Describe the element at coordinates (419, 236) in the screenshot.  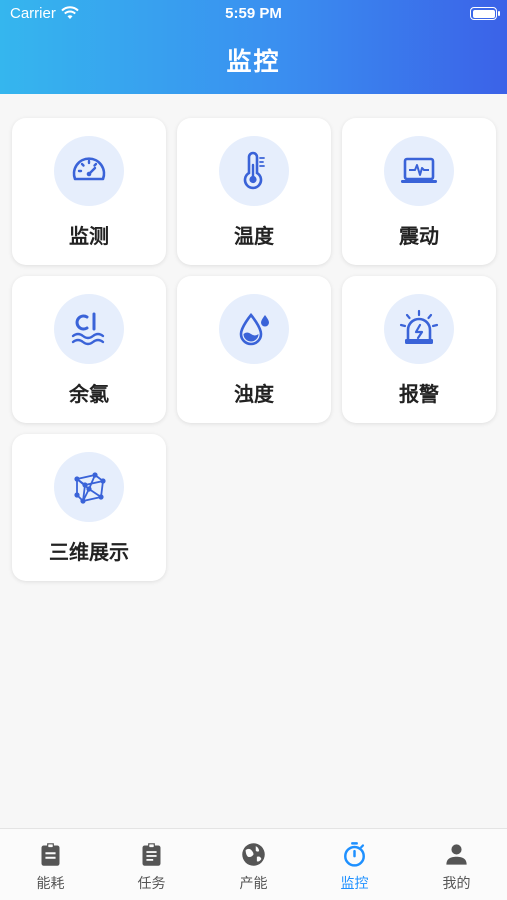
I see `card-label: 震动` at that location.